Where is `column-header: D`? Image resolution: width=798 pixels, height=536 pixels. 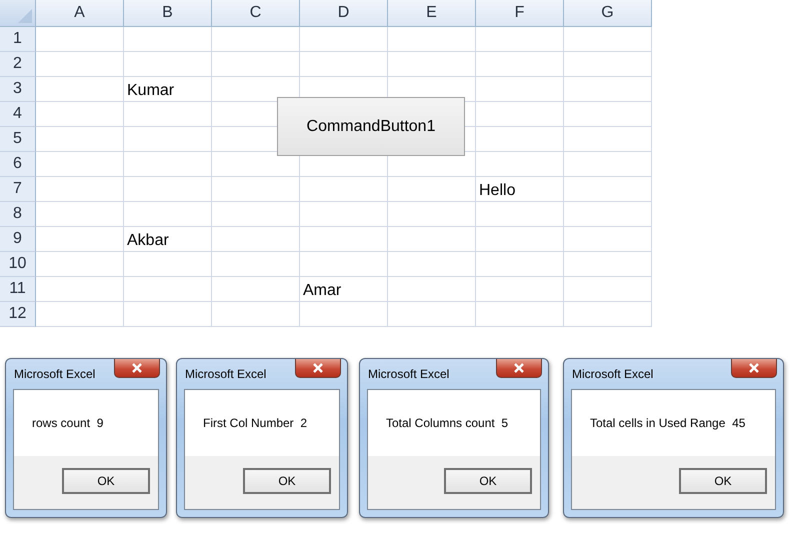
column-header: D is located at coordinates (344, 13).